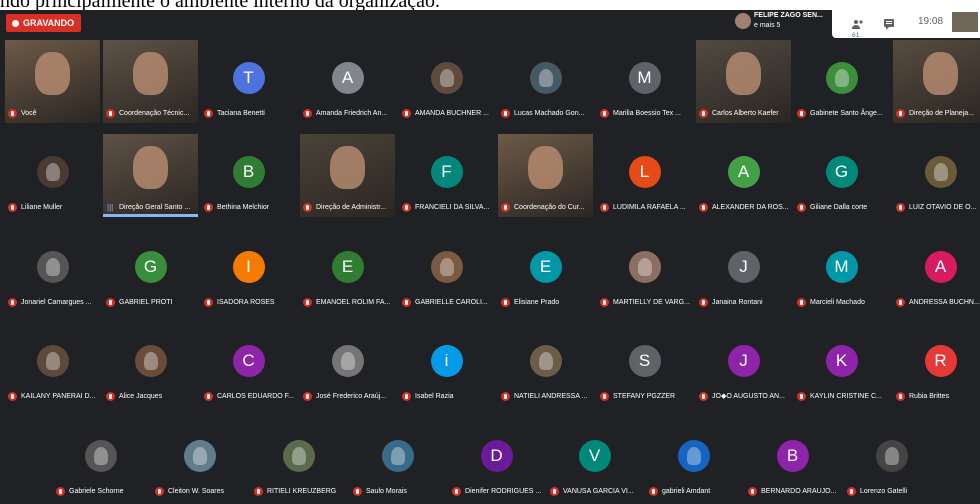 Image resolution: width=980 pixels, height=504 pixels. I want to click on participant-tile: Carlos Alberto Kaefer, so click(743, 81).